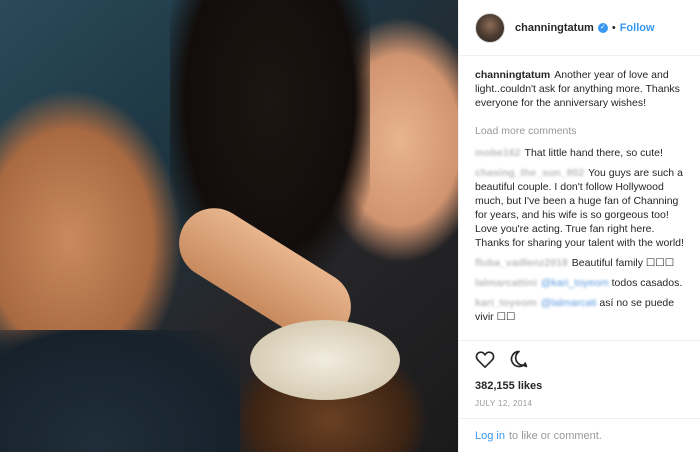 Image resolution: width=700 pixels, height=452 pixels. I want to click on likes-count: 382,155 likes, so click(579, 388).